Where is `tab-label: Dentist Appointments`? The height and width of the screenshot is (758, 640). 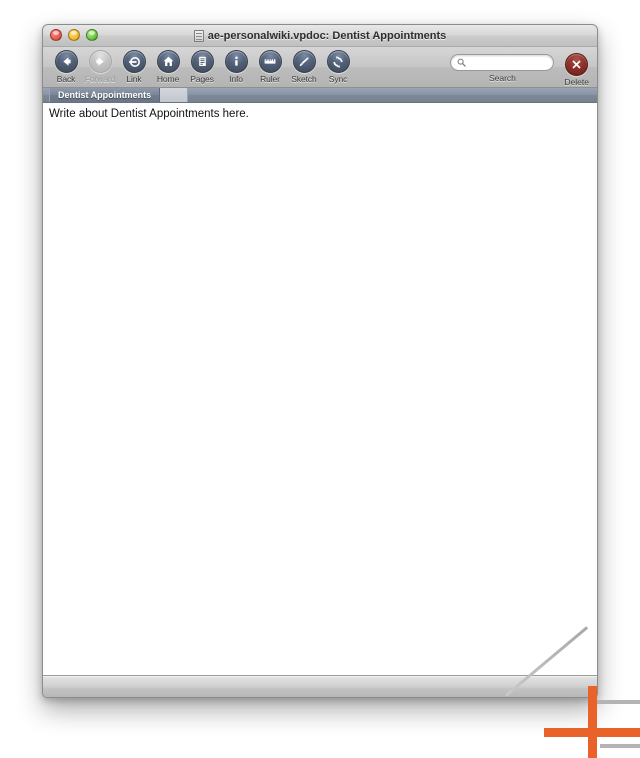
tab-label: Dentist Appointments is located at coordinates (105, 95).